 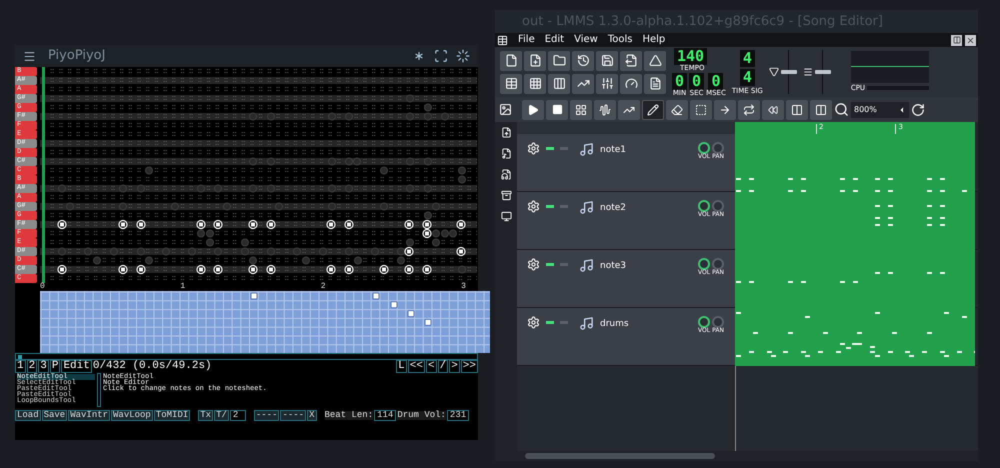 What do you see at coordinates (55, 366) in the screenshot?
I see `track-button: P` at bounding box center [55, 366].